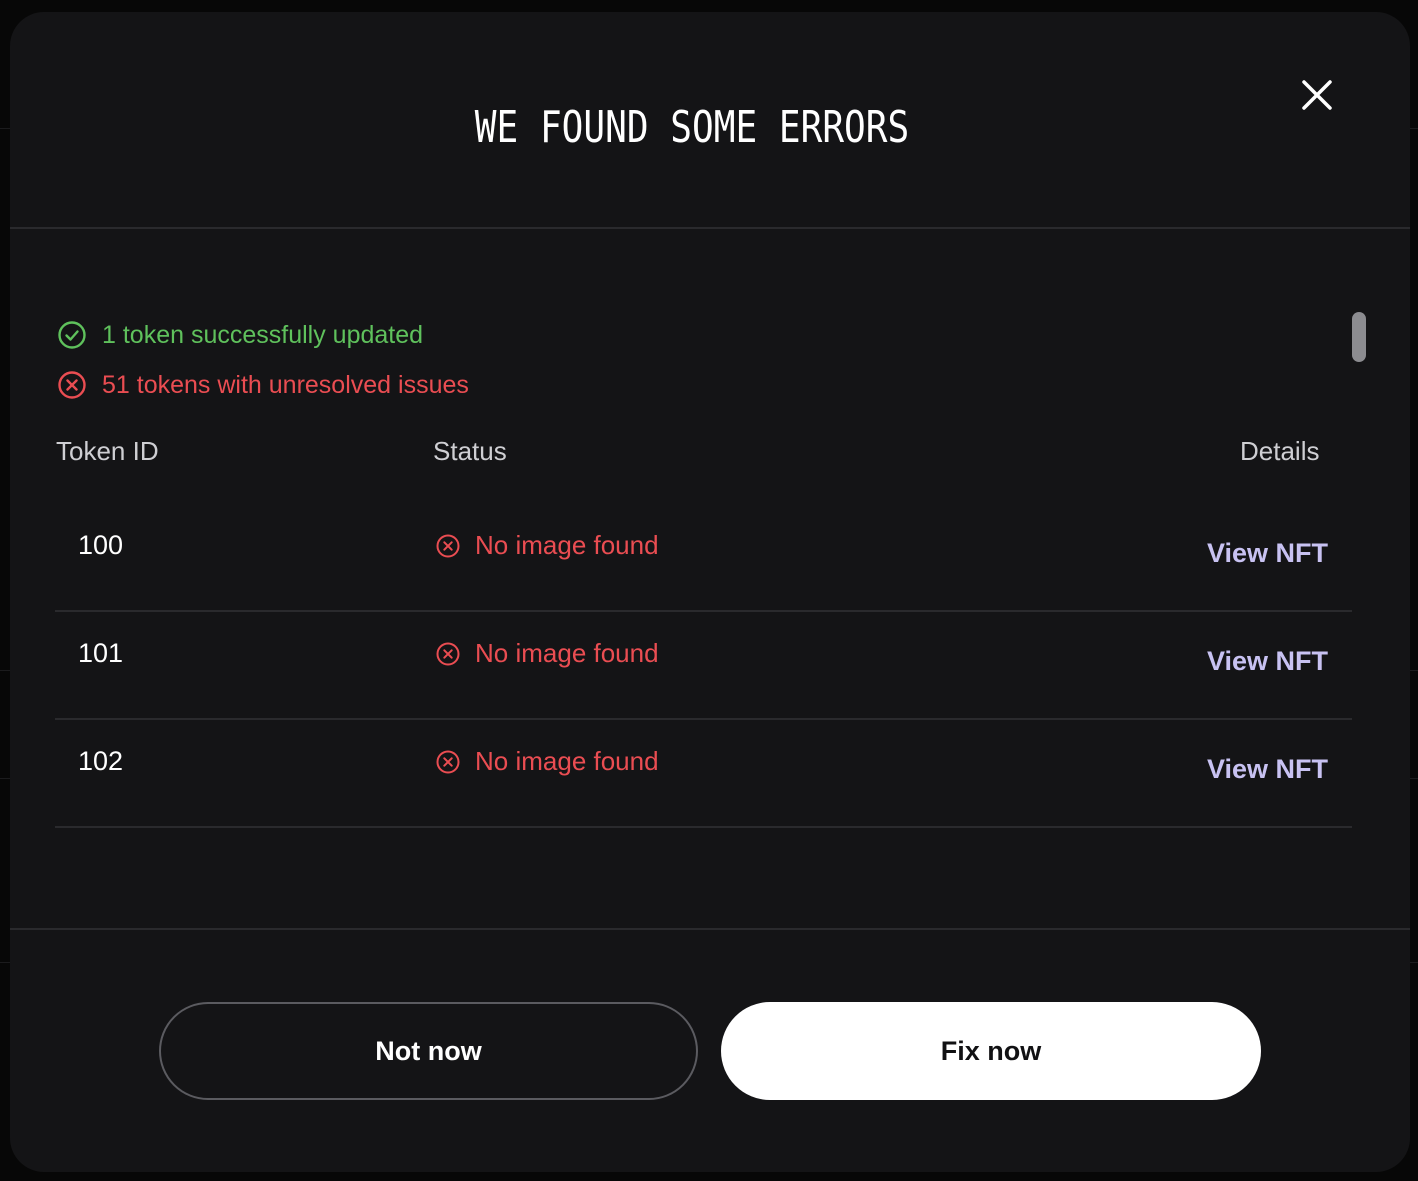 The height and width of the screenshot is (1181, 1418). What do you see at coordinates (692, 127) in the screenshot?
I see `dialog-title: WE FOUND SOME ERRORS` at bounding box center [692, 127].